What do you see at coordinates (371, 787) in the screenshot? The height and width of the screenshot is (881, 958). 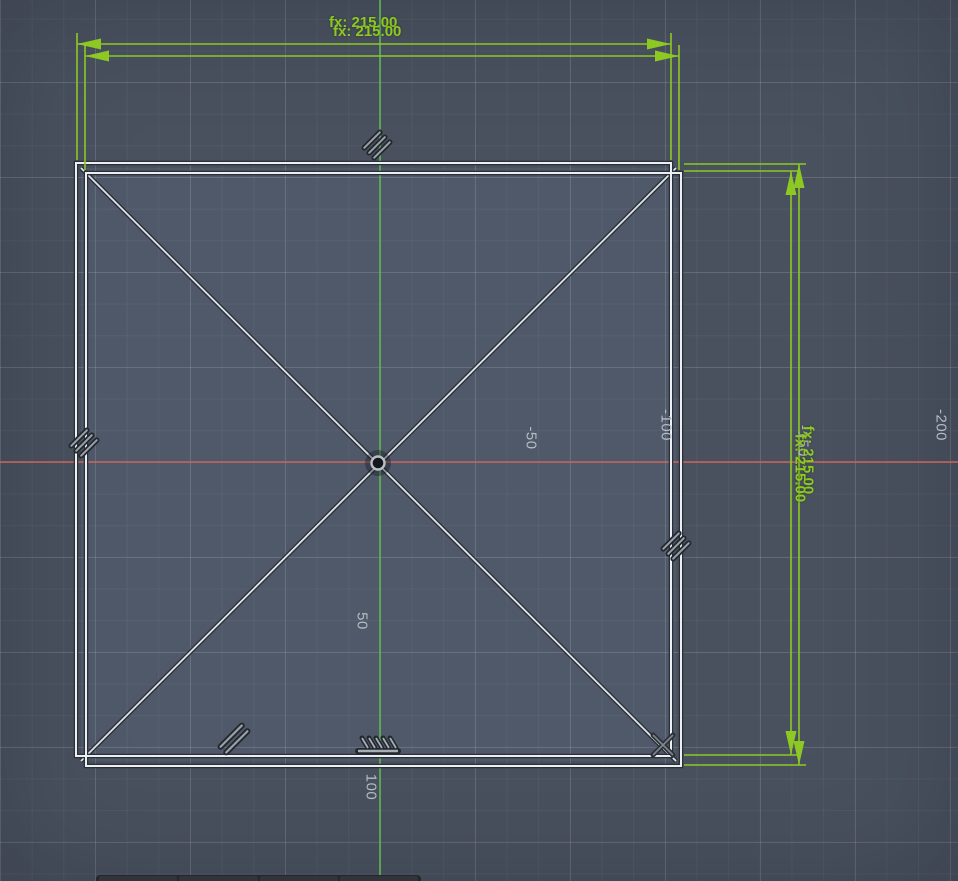 I see `y-axis-tick-100: 100` at bounding box center [371, 787].